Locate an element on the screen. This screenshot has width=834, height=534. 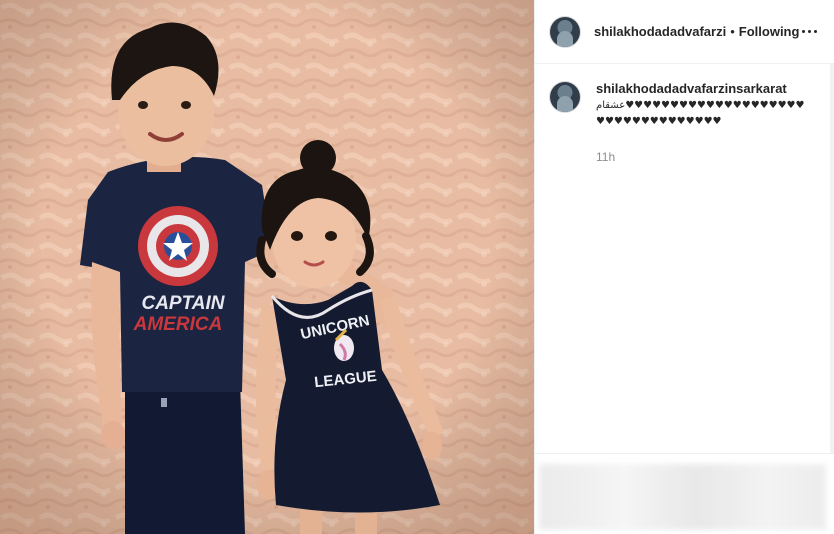
more-horizontal-icon is located at coordinates (809, 32).